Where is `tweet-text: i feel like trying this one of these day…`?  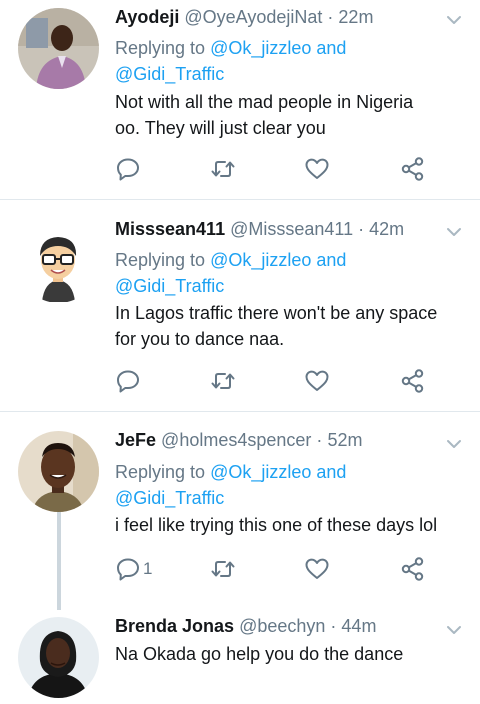
tweet-text: i feel like trying this one of these day… is located at coordinates (295, 525).